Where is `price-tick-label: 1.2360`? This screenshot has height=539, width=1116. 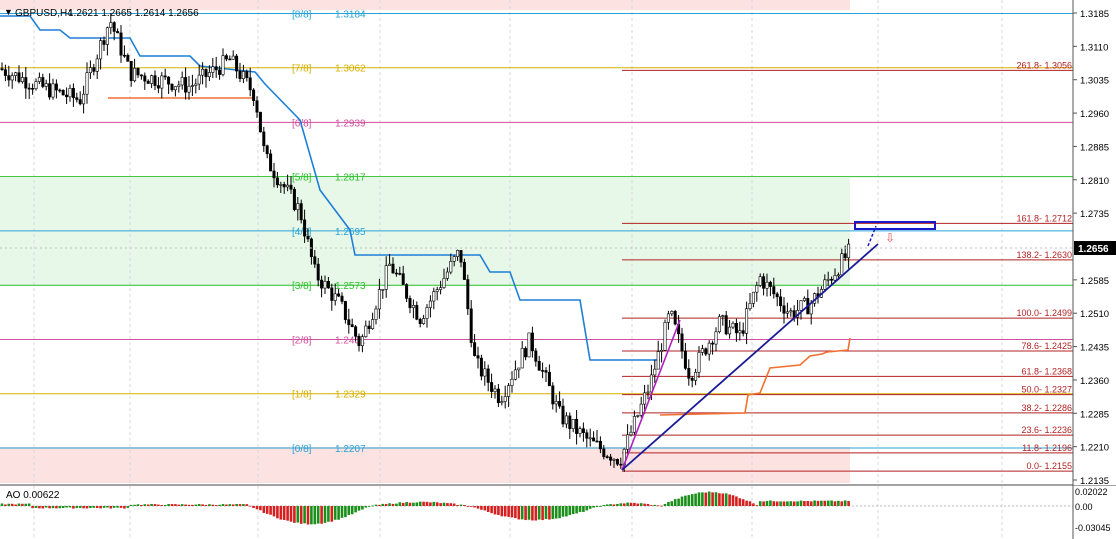
price-tick-label: 1.2360 is located at coordinates (1094, 381).